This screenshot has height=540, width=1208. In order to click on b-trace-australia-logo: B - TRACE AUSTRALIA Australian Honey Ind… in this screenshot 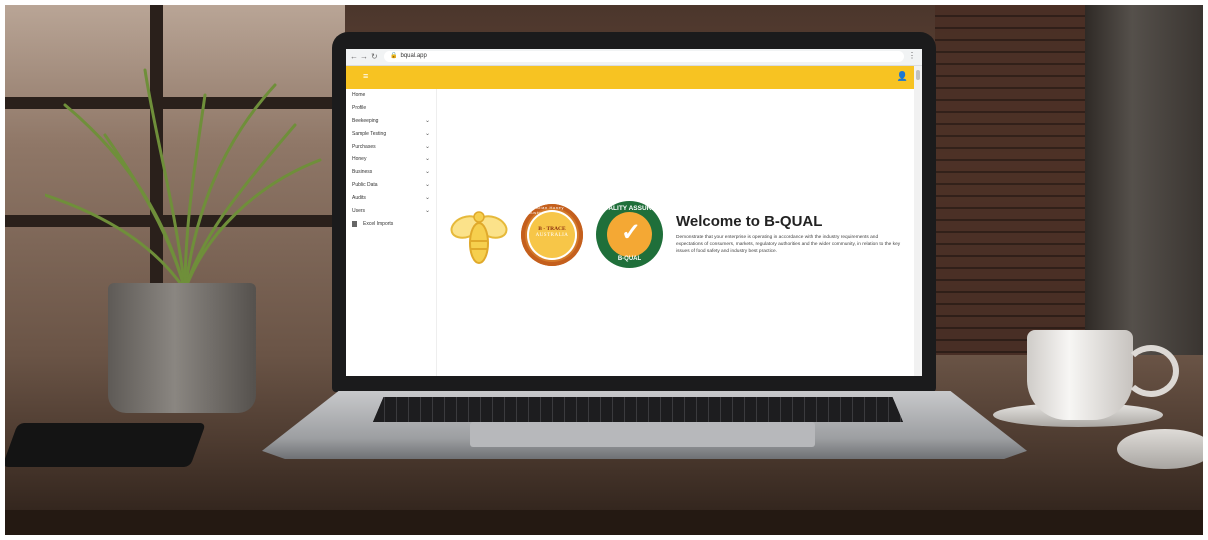, I will do `click(552, 235)`.